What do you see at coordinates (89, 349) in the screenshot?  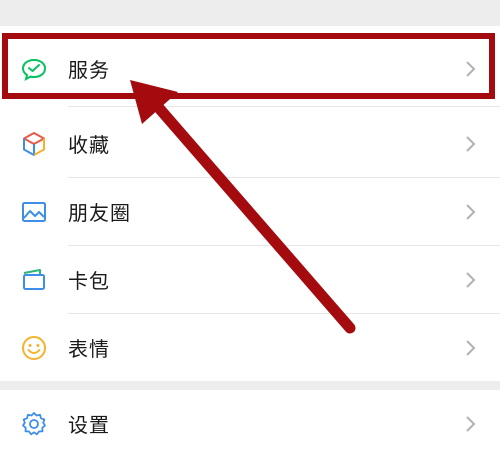 I see `menu-item-label: 表情` at bounding box center [89, 349].